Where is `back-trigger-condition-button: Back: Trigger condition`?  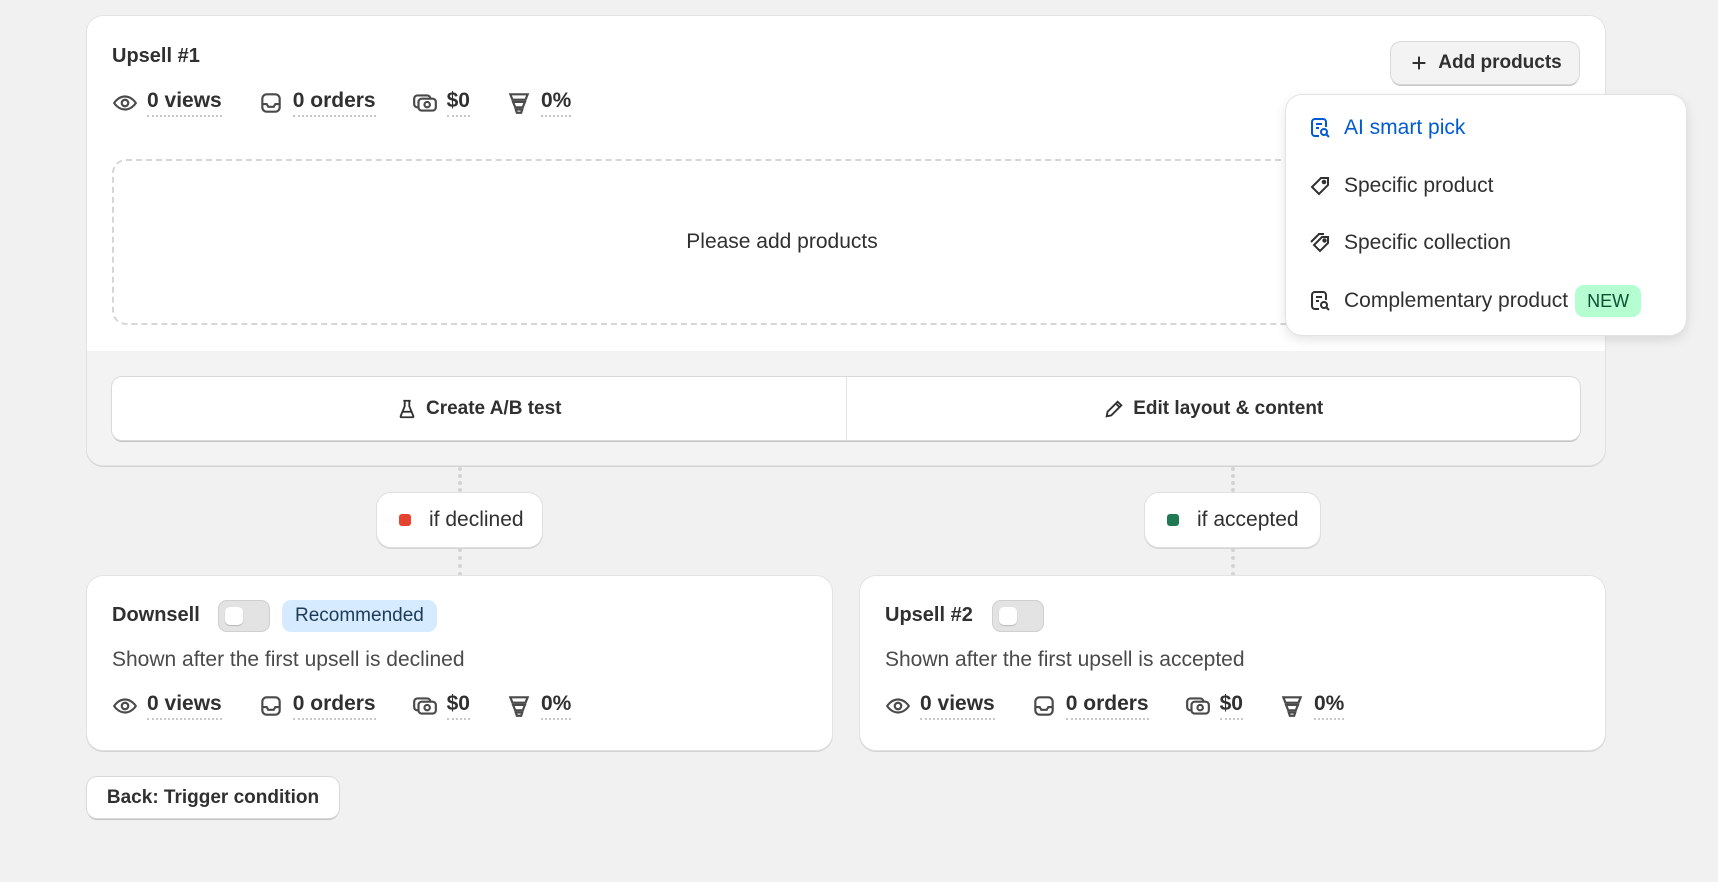 back-trigger-condition-button: Back: Trigger condition is located at coordinates (213, 797).